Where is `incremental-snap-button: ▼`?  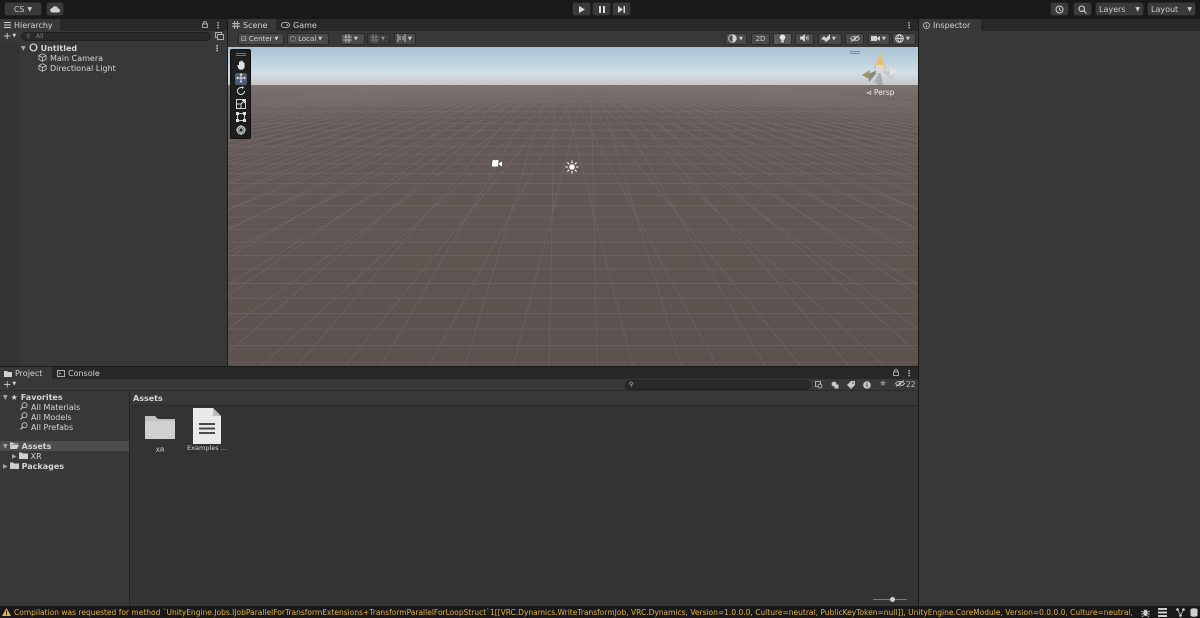
incremental-snap-button: ▼ is located at coordinates (378, 39).